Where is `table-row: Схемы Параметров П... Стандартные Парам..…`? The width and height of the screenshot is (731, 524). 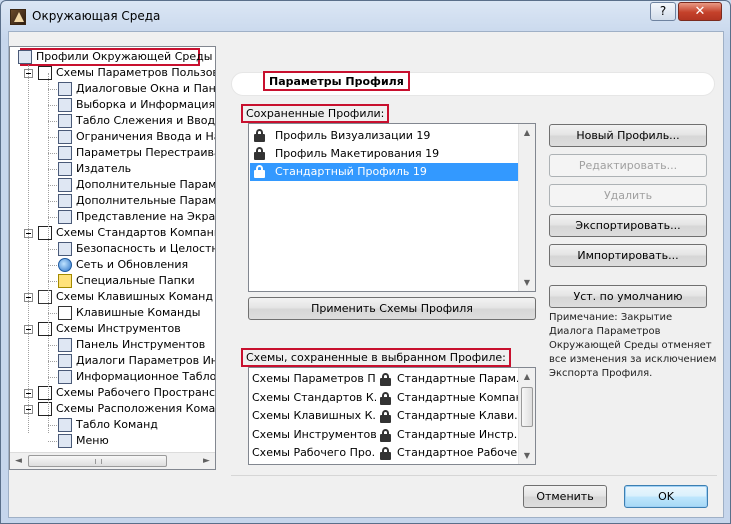
table-row: Схемы Параметров П... Стандартные Парам..… is located at coordinates (384, 379).